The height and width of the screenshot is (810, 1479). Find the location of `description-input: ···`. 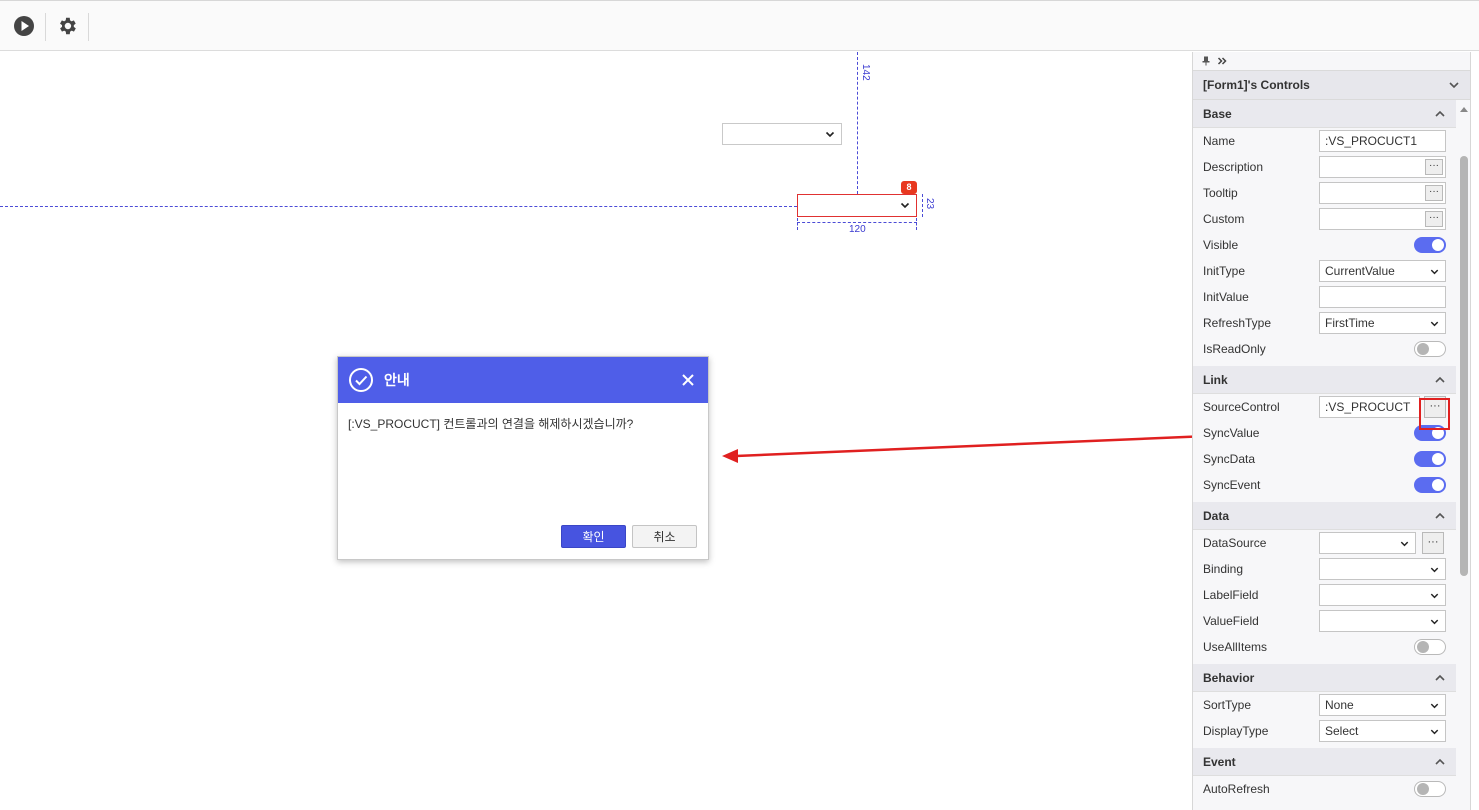

description-input: ··· is located at coordinates (1382, 167).